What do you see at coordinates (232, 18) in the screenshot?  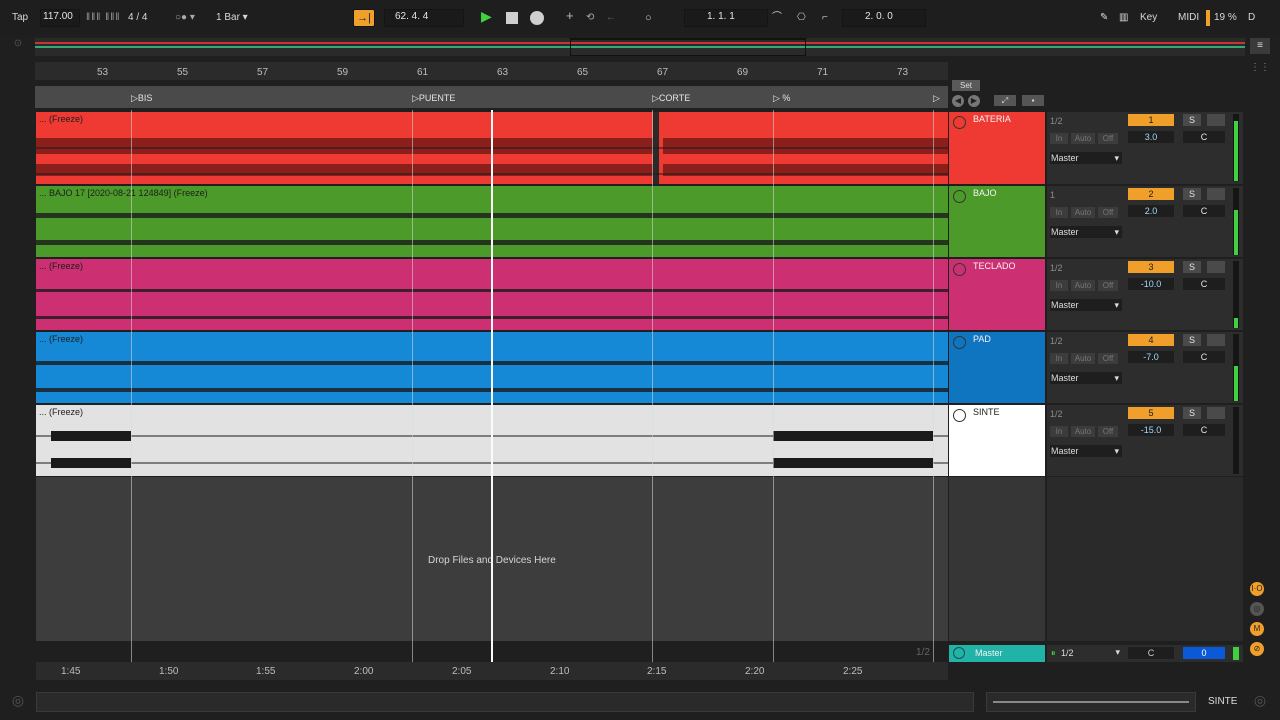 I see `quantize-select: 1 Bar ▾` at bounding box center [232, 18].